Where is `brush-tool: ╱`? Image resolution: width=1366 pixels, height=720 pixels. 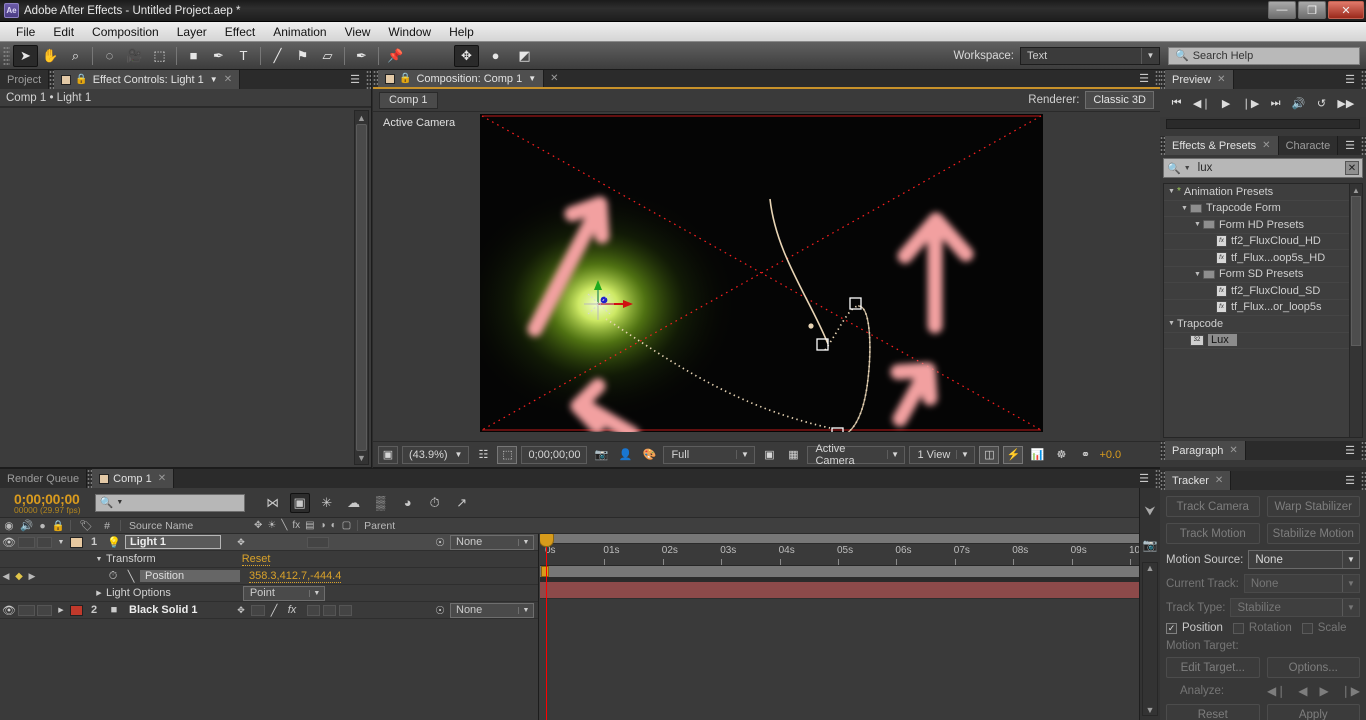 brush-tool: ╱ is located at coordinates (277, 56).